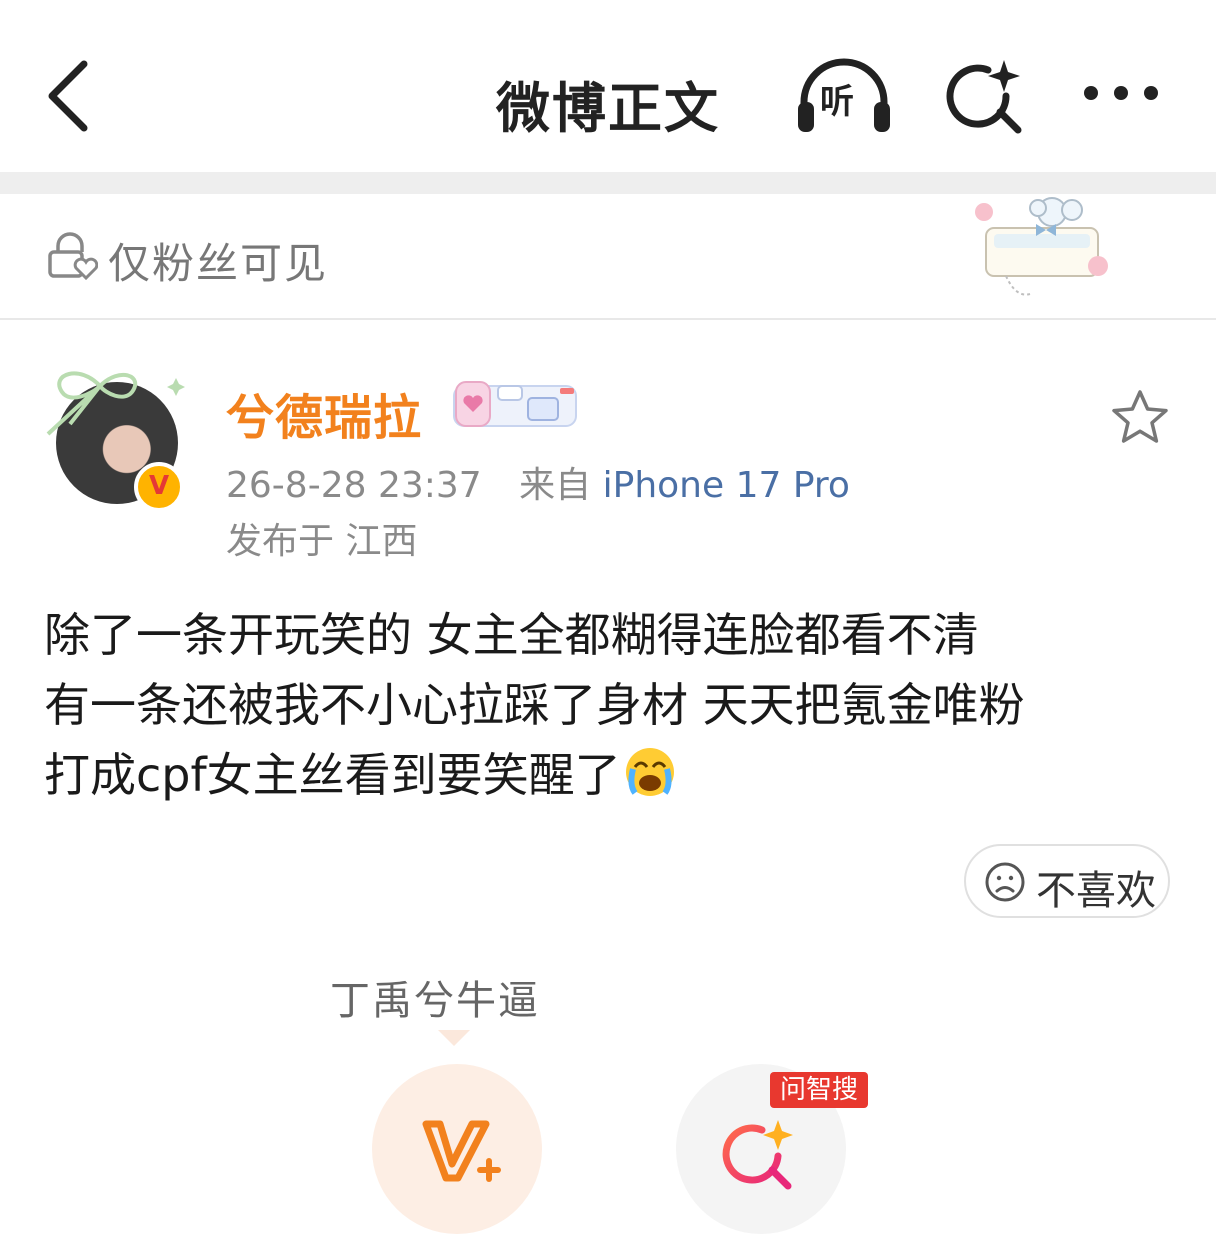 This screenshot has width=1216, height=1234. What do you see at coordinates (1096, 891) in the screenshot?
I see `dislike-label: 不喜欢` at bounding box center [1096, 891].